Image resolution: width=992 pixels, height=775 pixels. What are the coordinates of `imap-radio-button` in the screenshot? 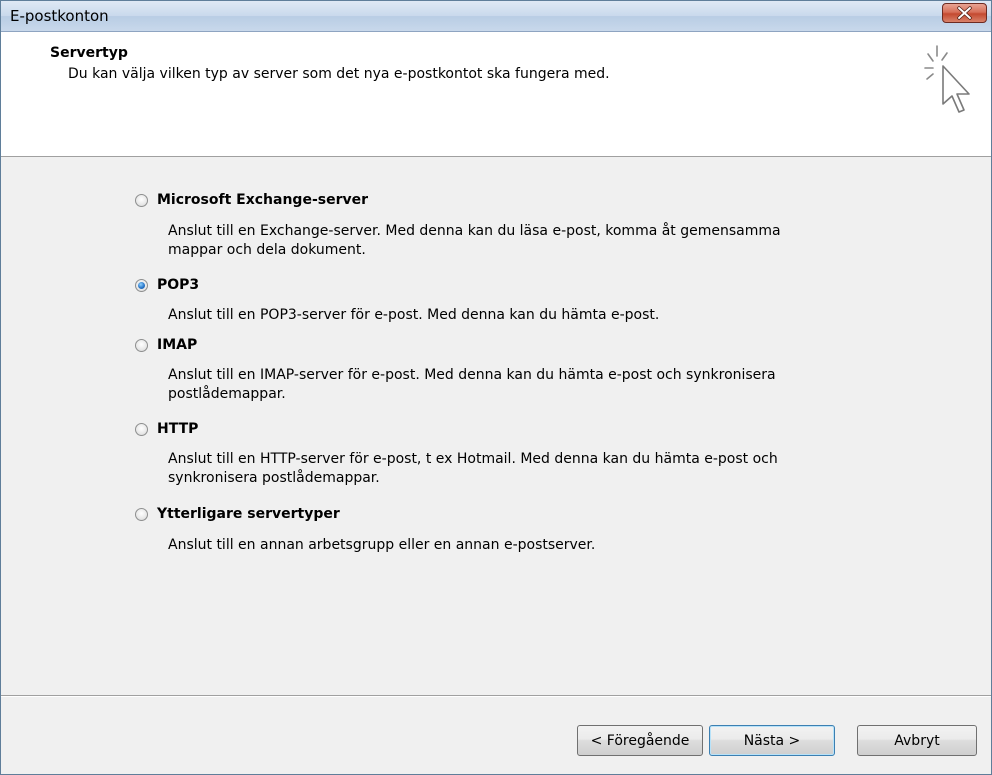 It's located at (141, 345).